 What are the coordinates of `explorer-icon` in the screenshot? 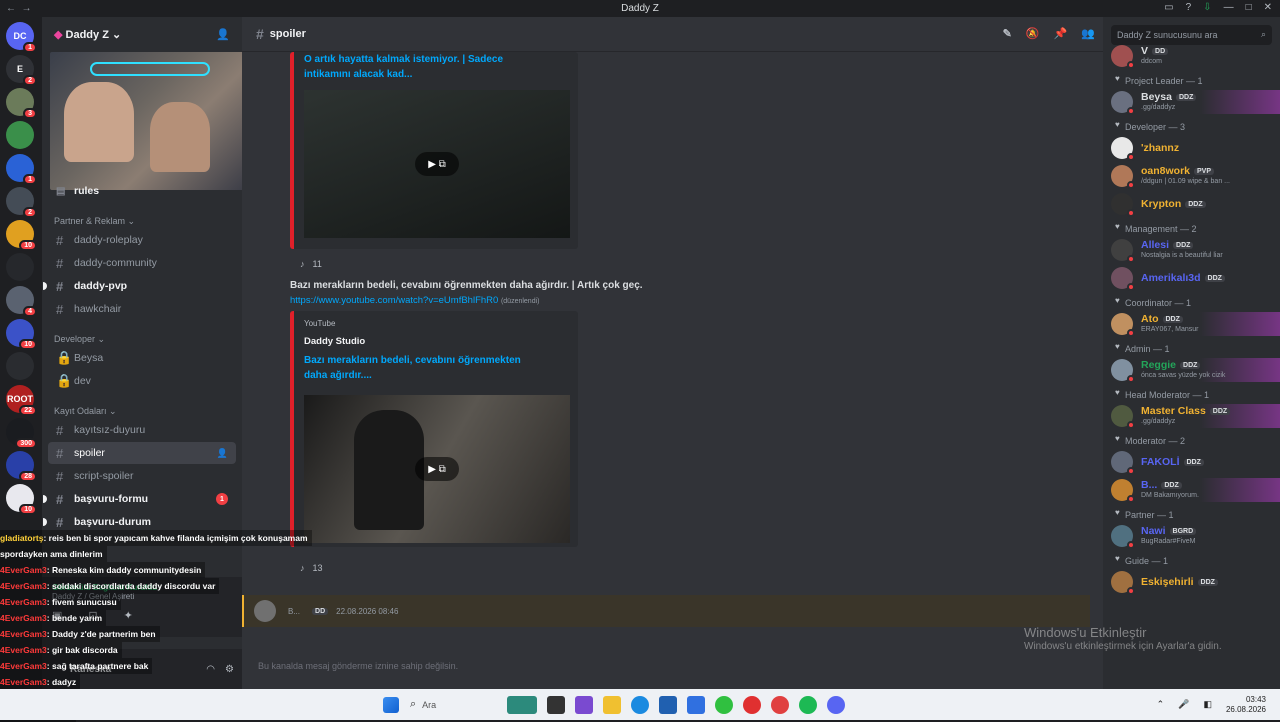 It's located at (612, 704).